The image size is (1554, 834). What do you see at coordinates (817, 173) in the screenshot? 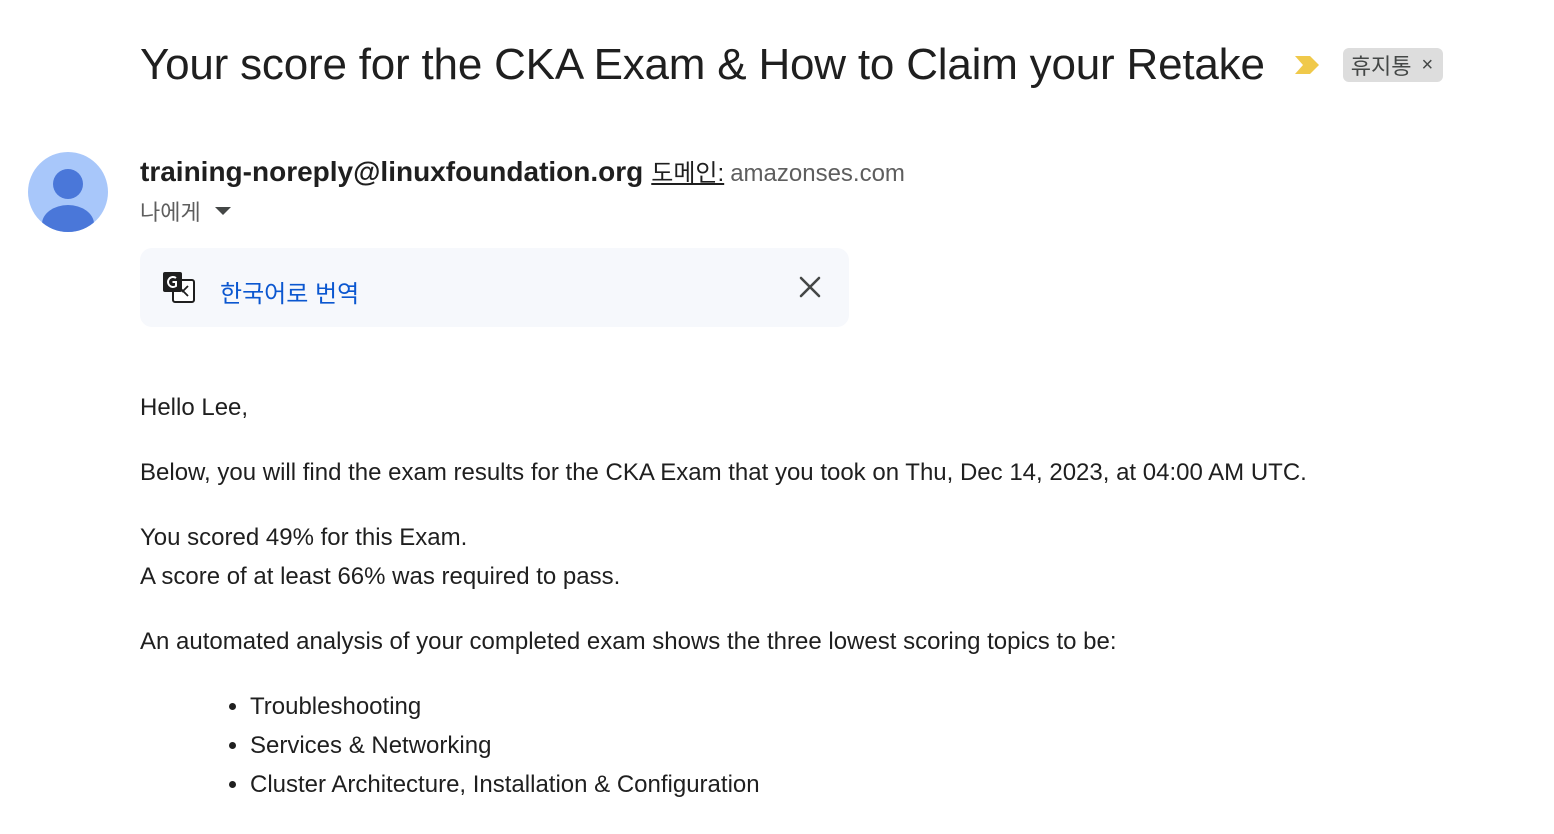
I see `via-domain: amazonses.com` at bounding box center [817, 173].